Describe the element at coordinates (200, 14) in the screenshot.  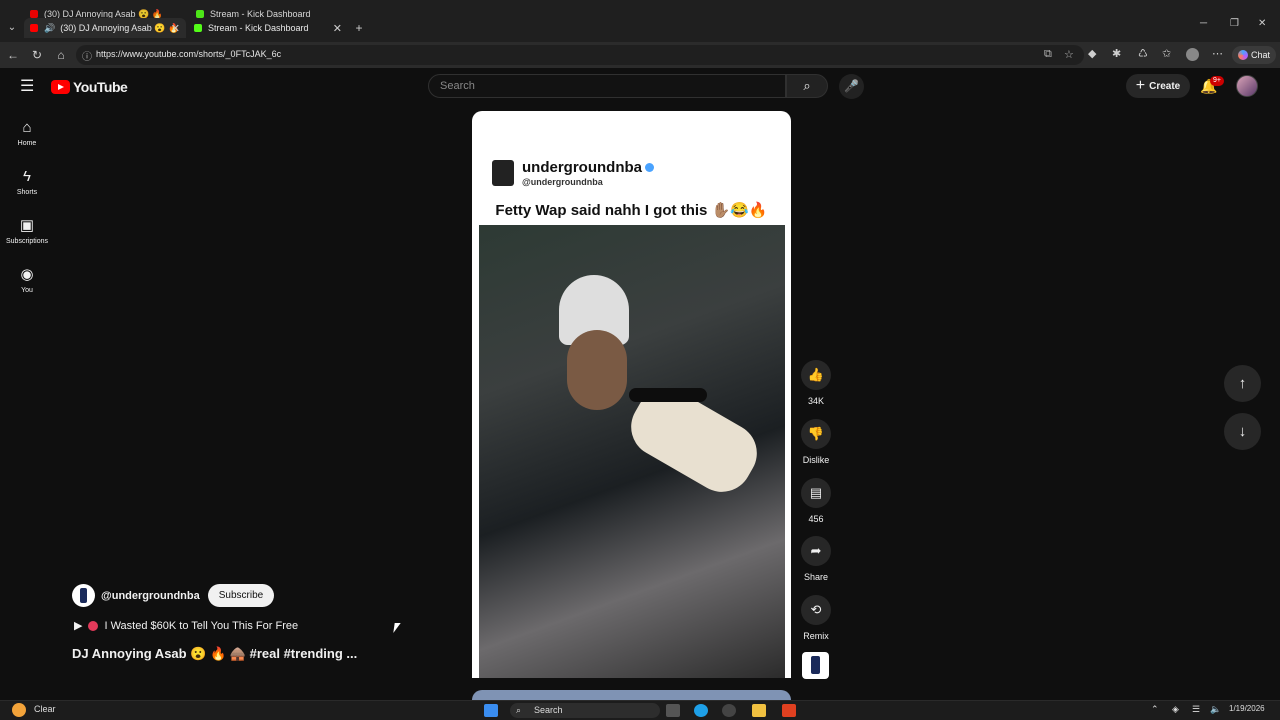
I see `kick-favicon-icon` at that location.